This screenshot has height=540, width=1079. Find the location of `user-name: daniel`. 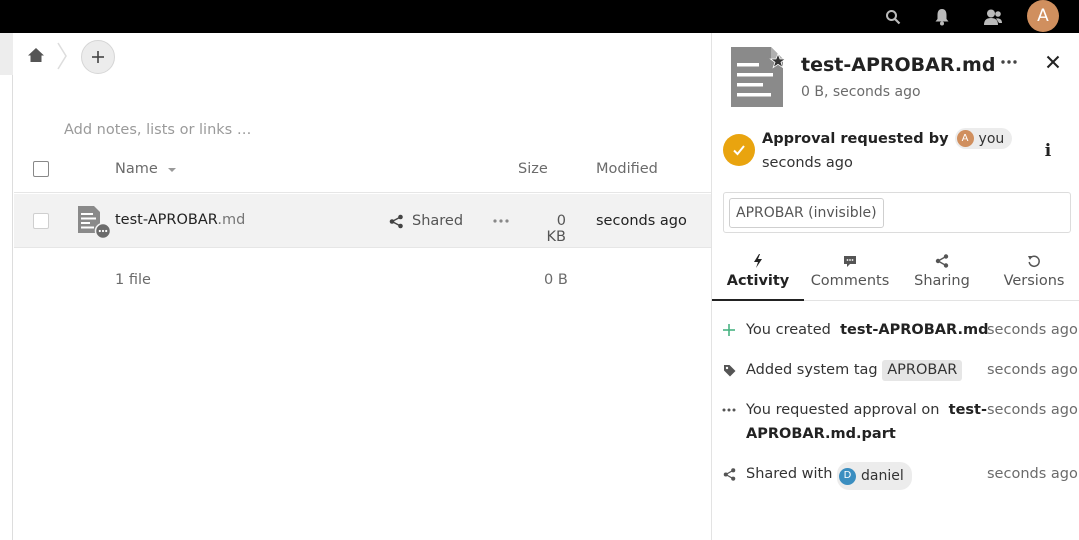

user-name: daniel is located at coordinates (882, 476).